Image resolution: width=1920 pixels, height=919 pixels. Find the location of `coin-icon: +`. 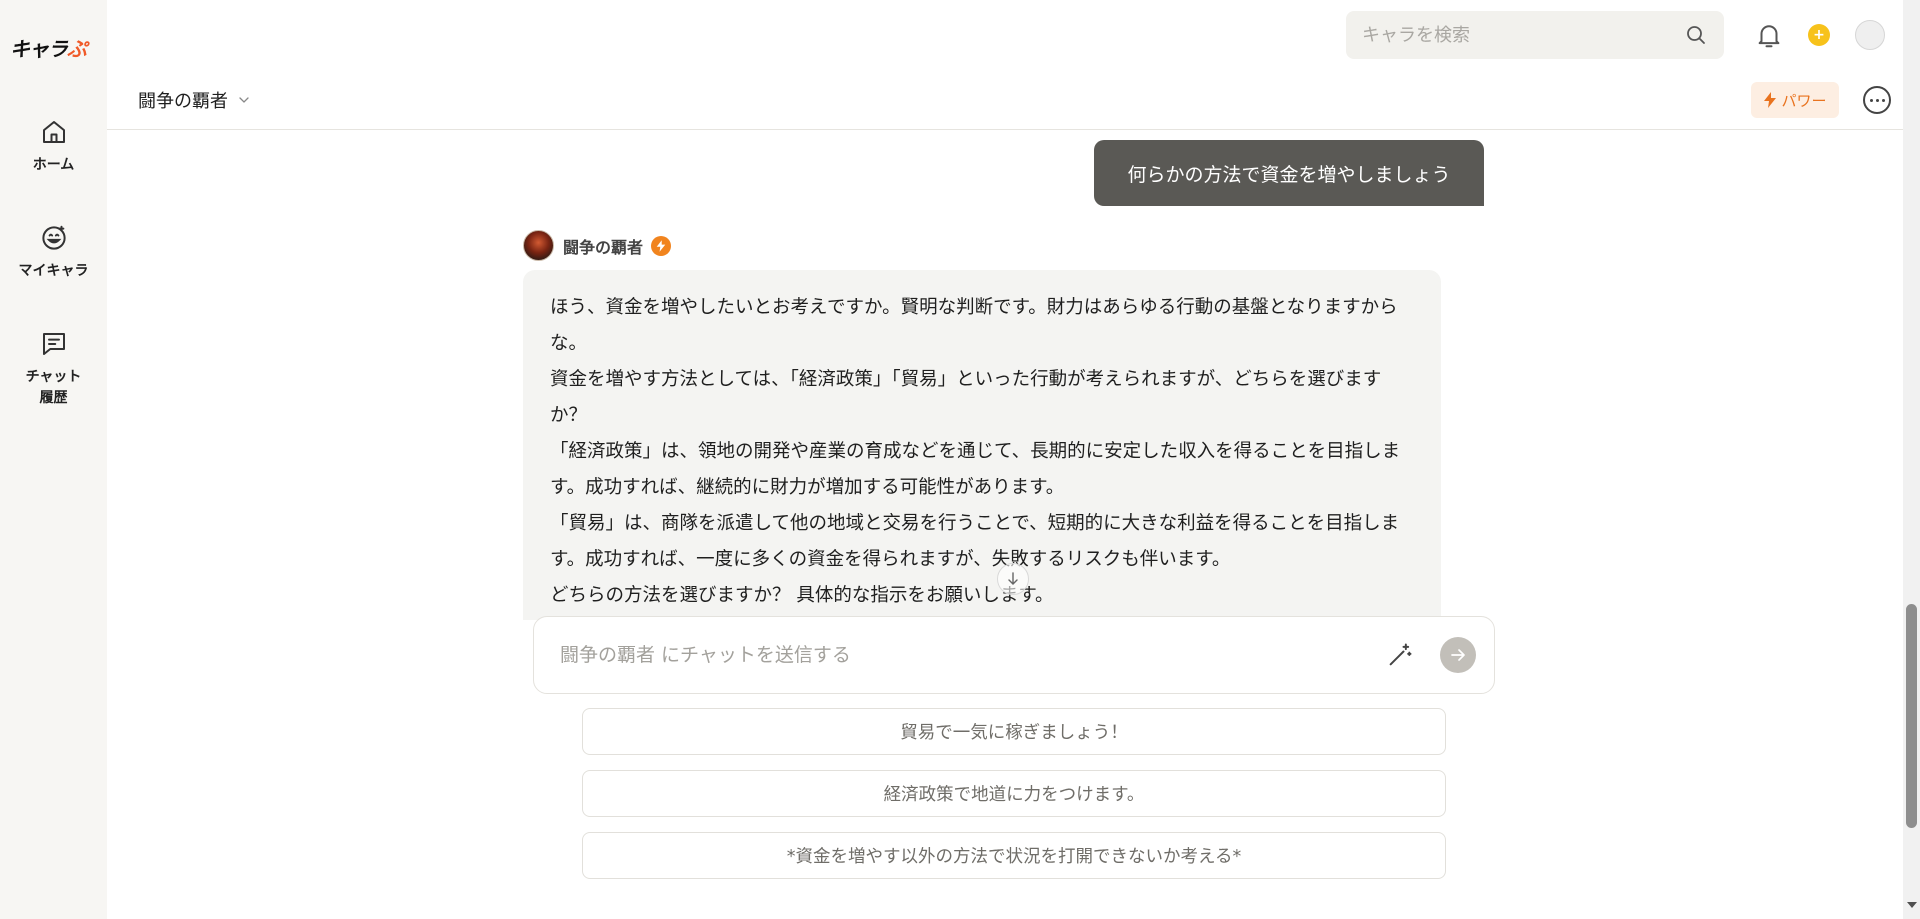

coin-icon: + is located at coordinates (1819, 35).